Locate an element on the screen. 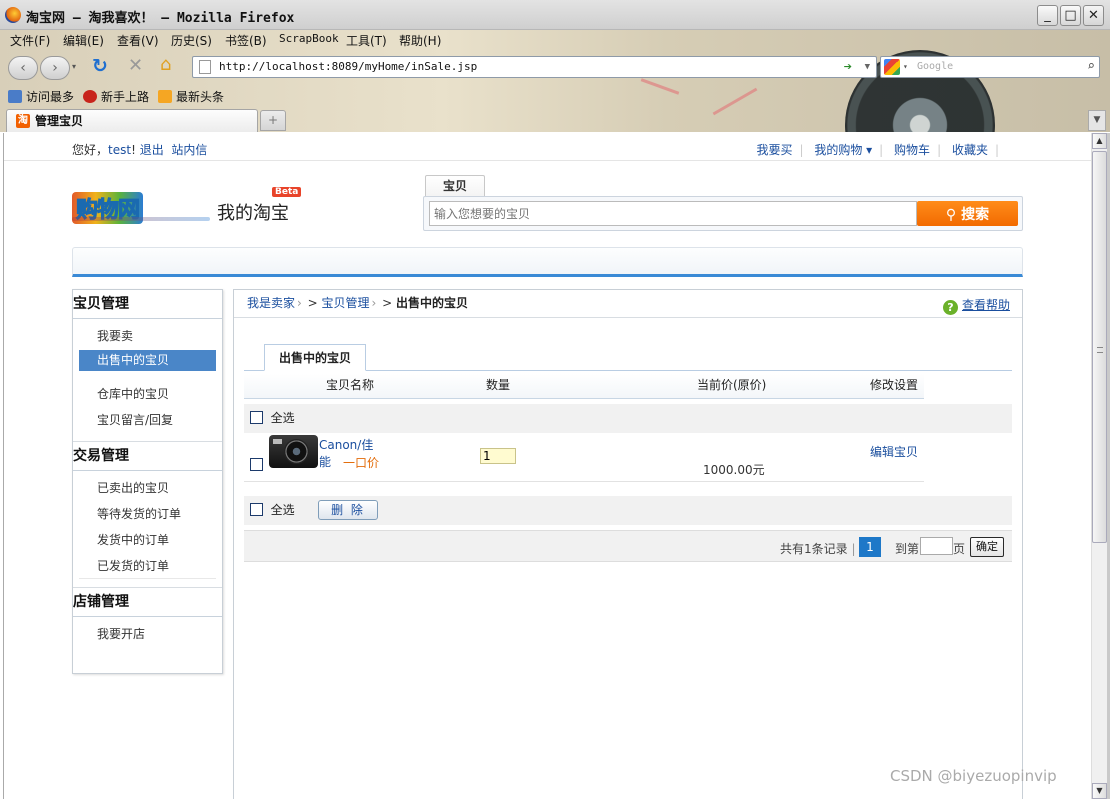 The height and width of the screenshot is (799, 1110). firefox-icon is located at coordinates (13, 15).